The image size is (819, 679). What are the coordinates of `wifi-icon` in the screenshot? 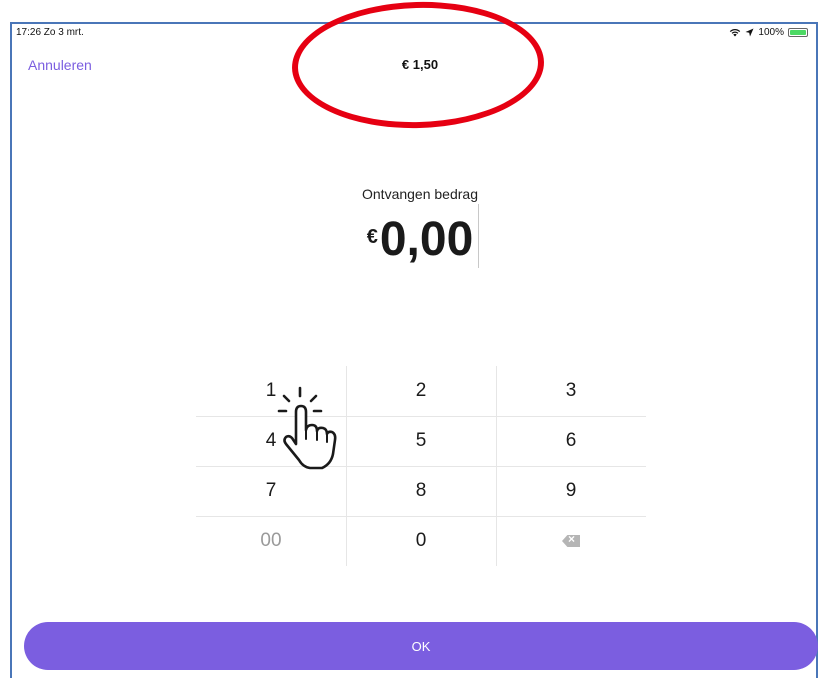 It's located at (735, 32).